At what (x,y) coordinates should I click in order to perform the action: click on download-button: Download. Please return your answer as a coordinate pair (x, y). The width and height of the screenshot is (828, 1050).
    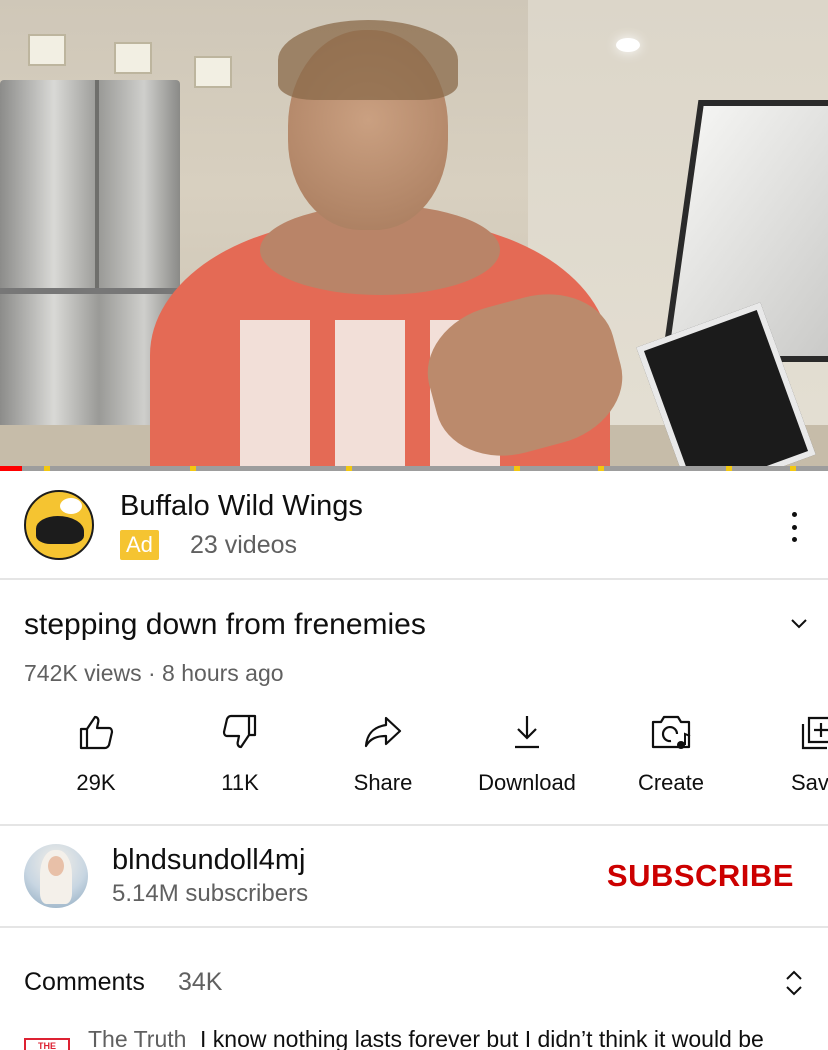
    Looking at the image, I should click on (527, 760).